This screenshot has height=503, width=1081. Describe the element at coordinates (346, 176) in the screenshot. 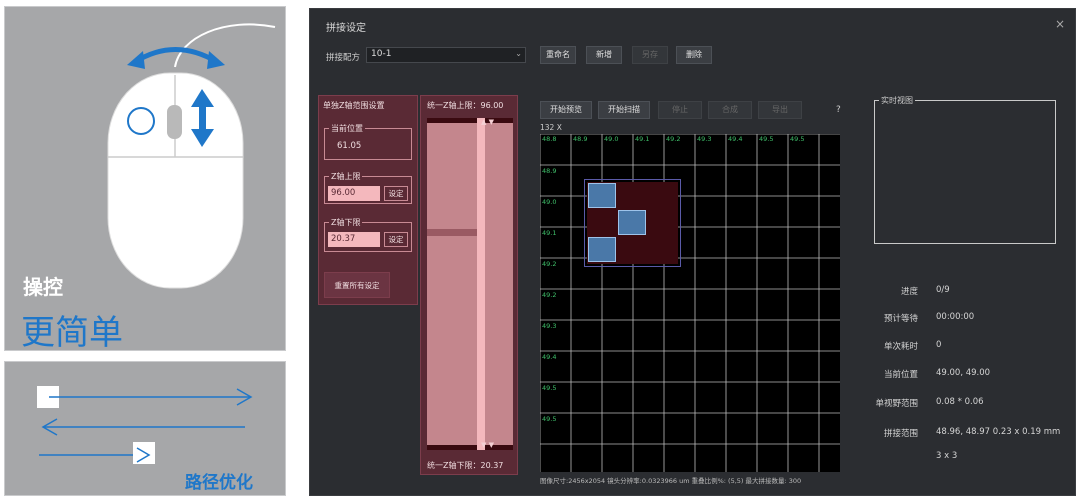

I see `z-upper-label: Z轴上限` at that location.